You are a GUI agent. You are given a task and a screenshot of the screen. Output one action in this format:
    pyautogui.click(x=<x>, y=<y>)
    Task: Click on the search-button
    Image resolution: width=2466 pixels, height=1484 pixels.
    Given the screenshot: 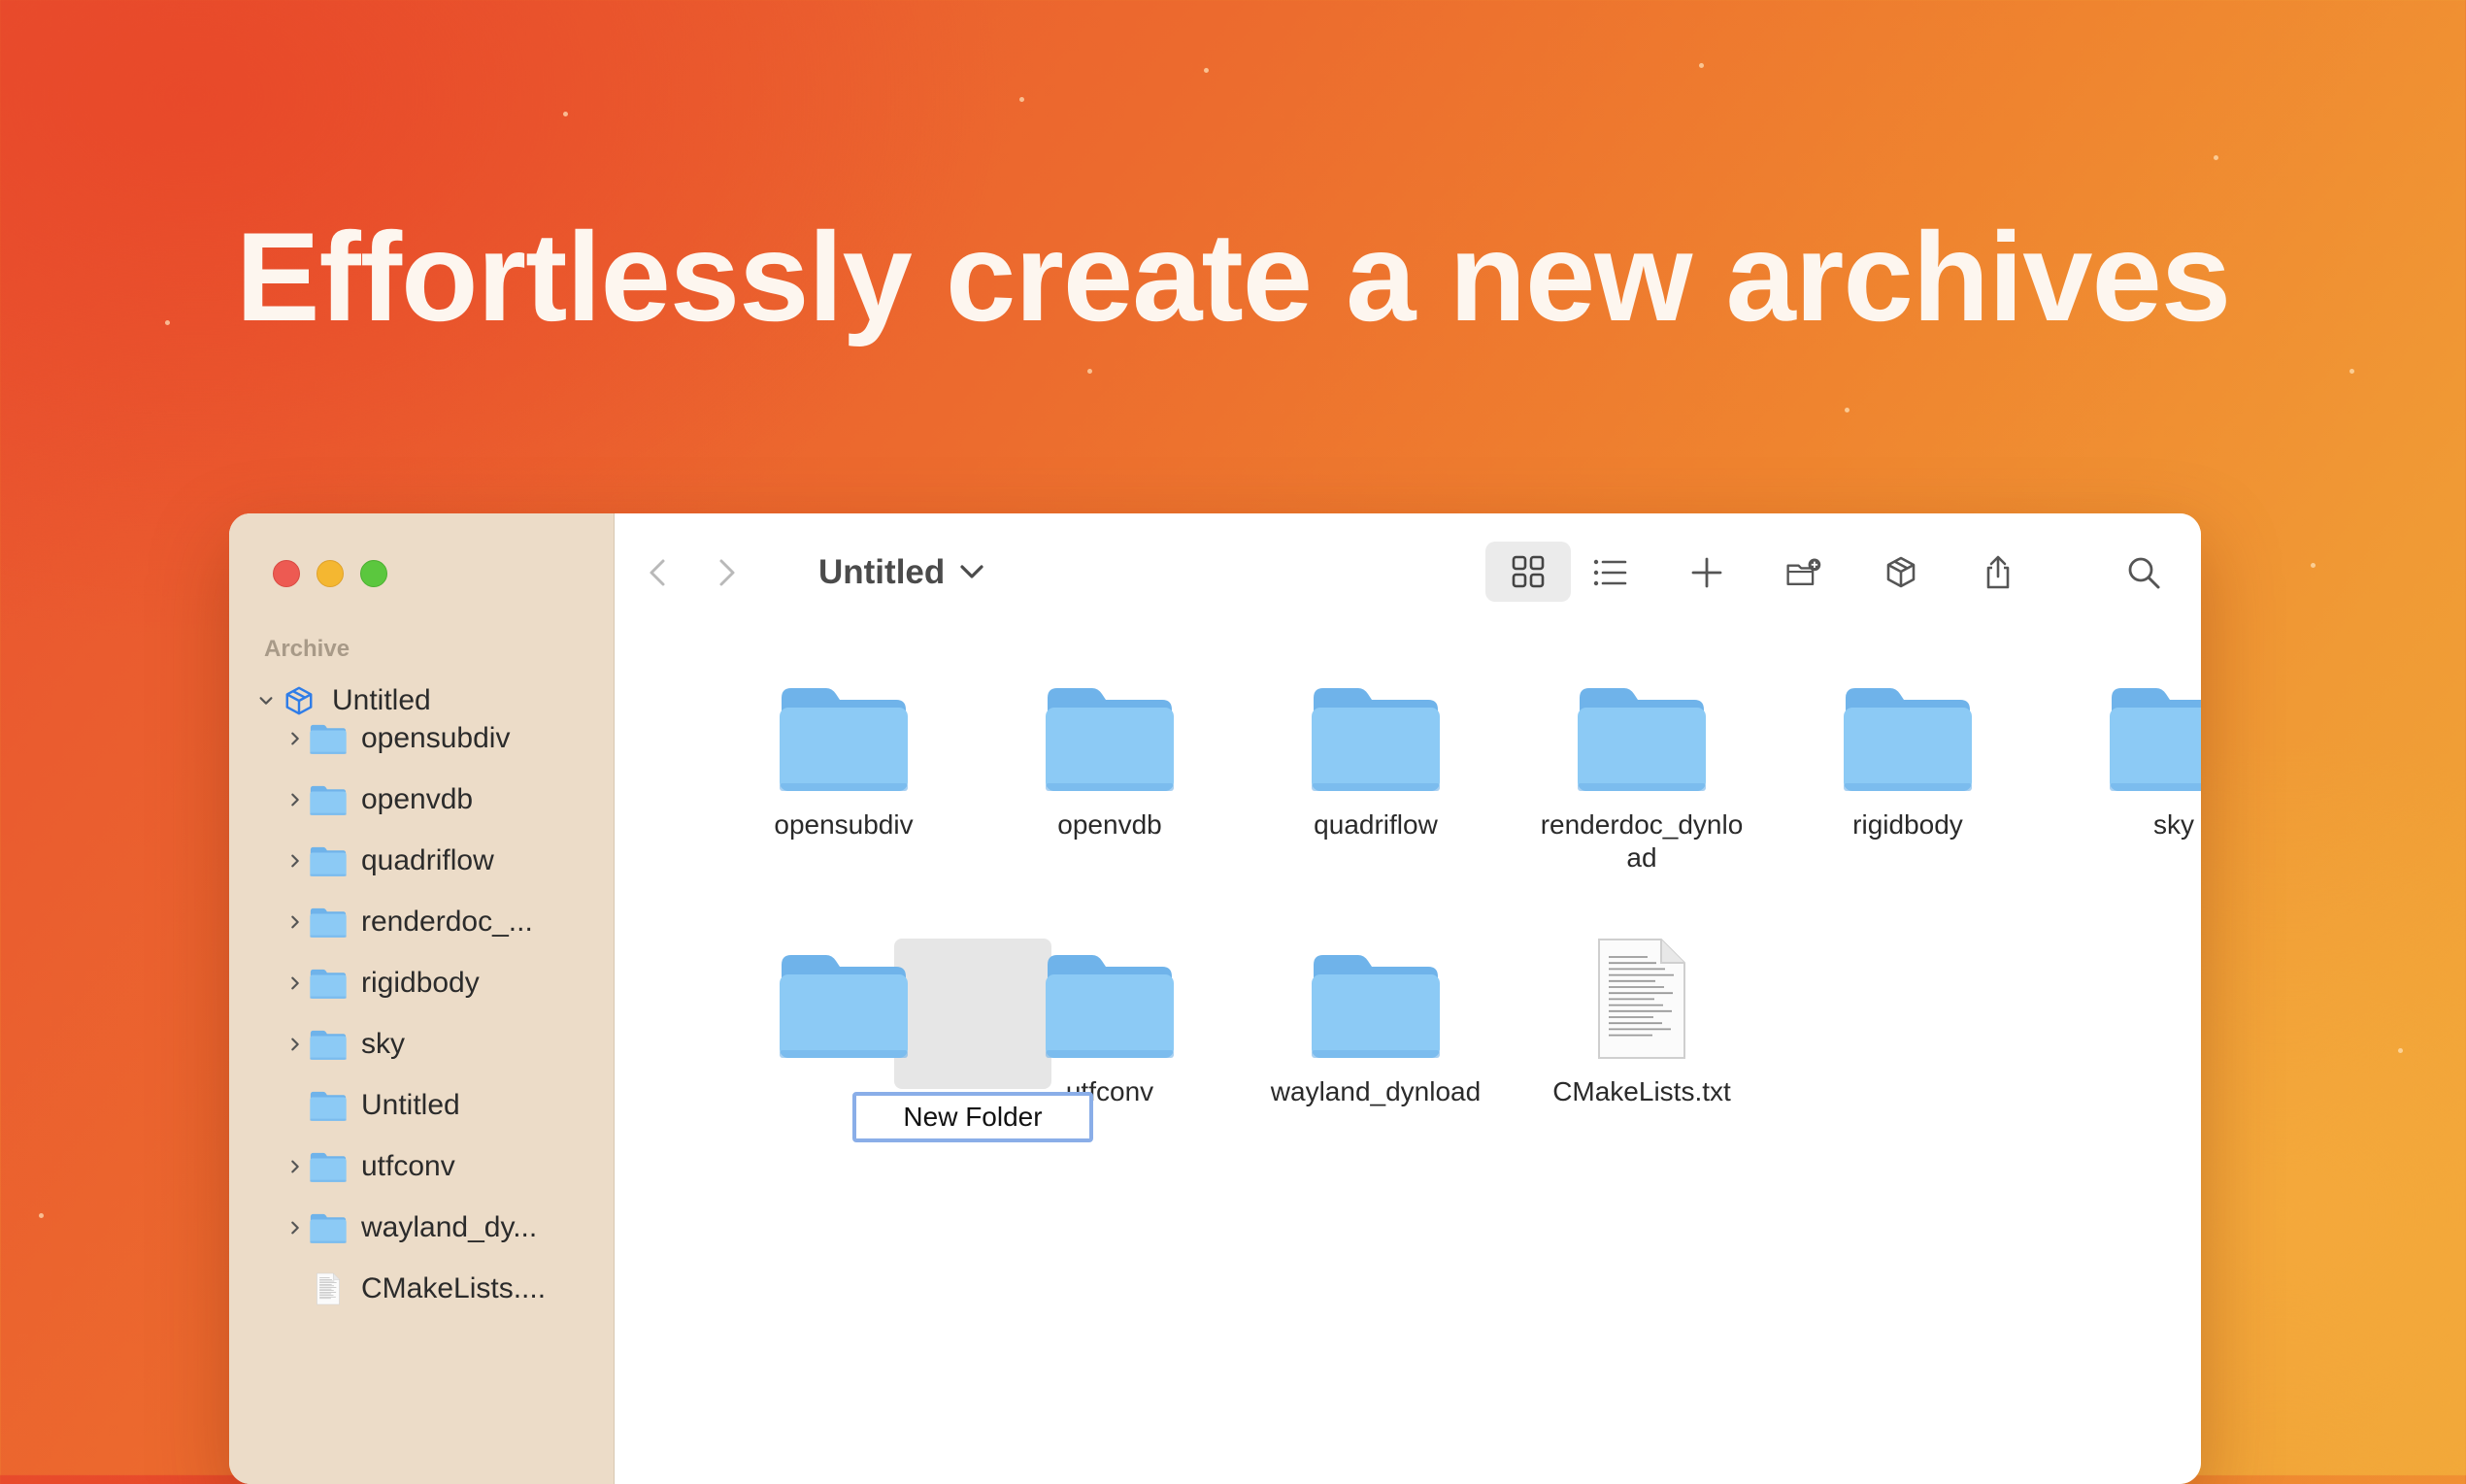 What is the action you would take?
    pyautogui.click(x=2144, y=573)
    